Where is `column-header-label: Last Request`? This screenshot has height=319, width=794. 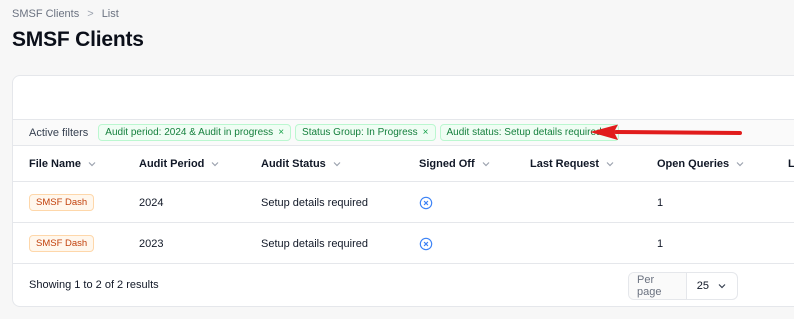
column-header-label: Last Request is located at coordinates (565, 164).